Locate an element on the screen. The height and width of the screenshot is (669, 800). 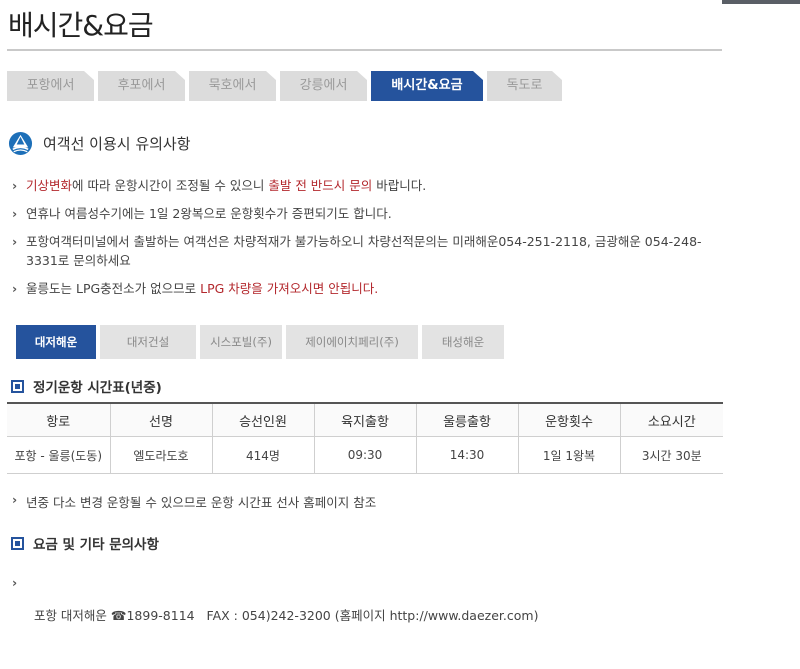
company-tab-taesung: 태성해운 is located at coordinates (463, 342).